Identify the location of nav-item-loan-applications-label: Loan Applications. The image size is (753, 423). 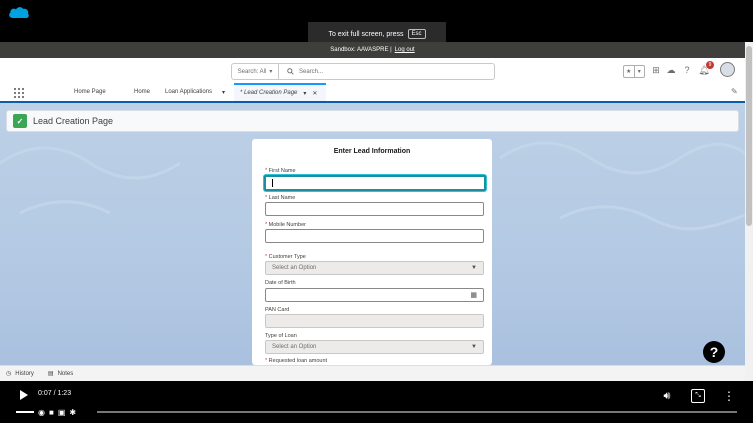
(189, 92).